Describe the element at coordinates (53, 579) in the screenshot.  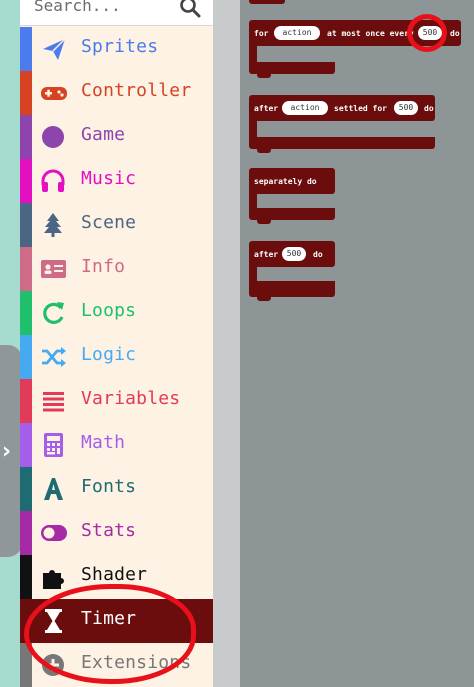
I see `puzzle-icon` at that location.